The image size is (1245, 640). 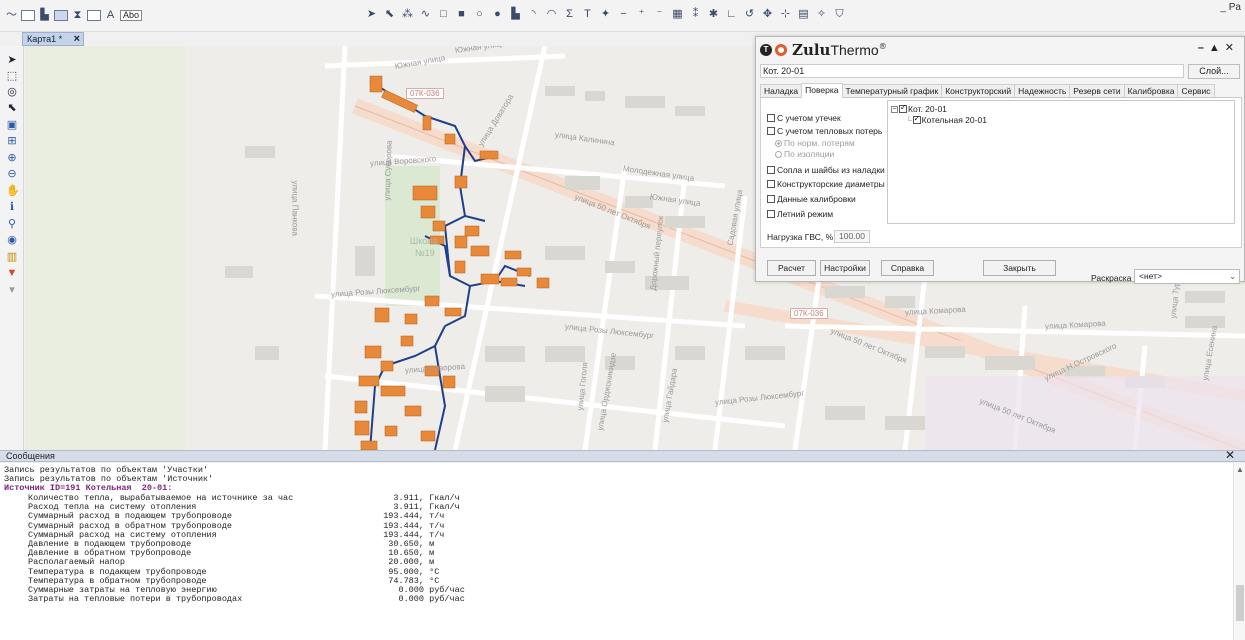 What do you see at coordinates (12, 108) in the screenshot?
I see `select-polygon-icon: ⬉` at bounding box center [12, 108].